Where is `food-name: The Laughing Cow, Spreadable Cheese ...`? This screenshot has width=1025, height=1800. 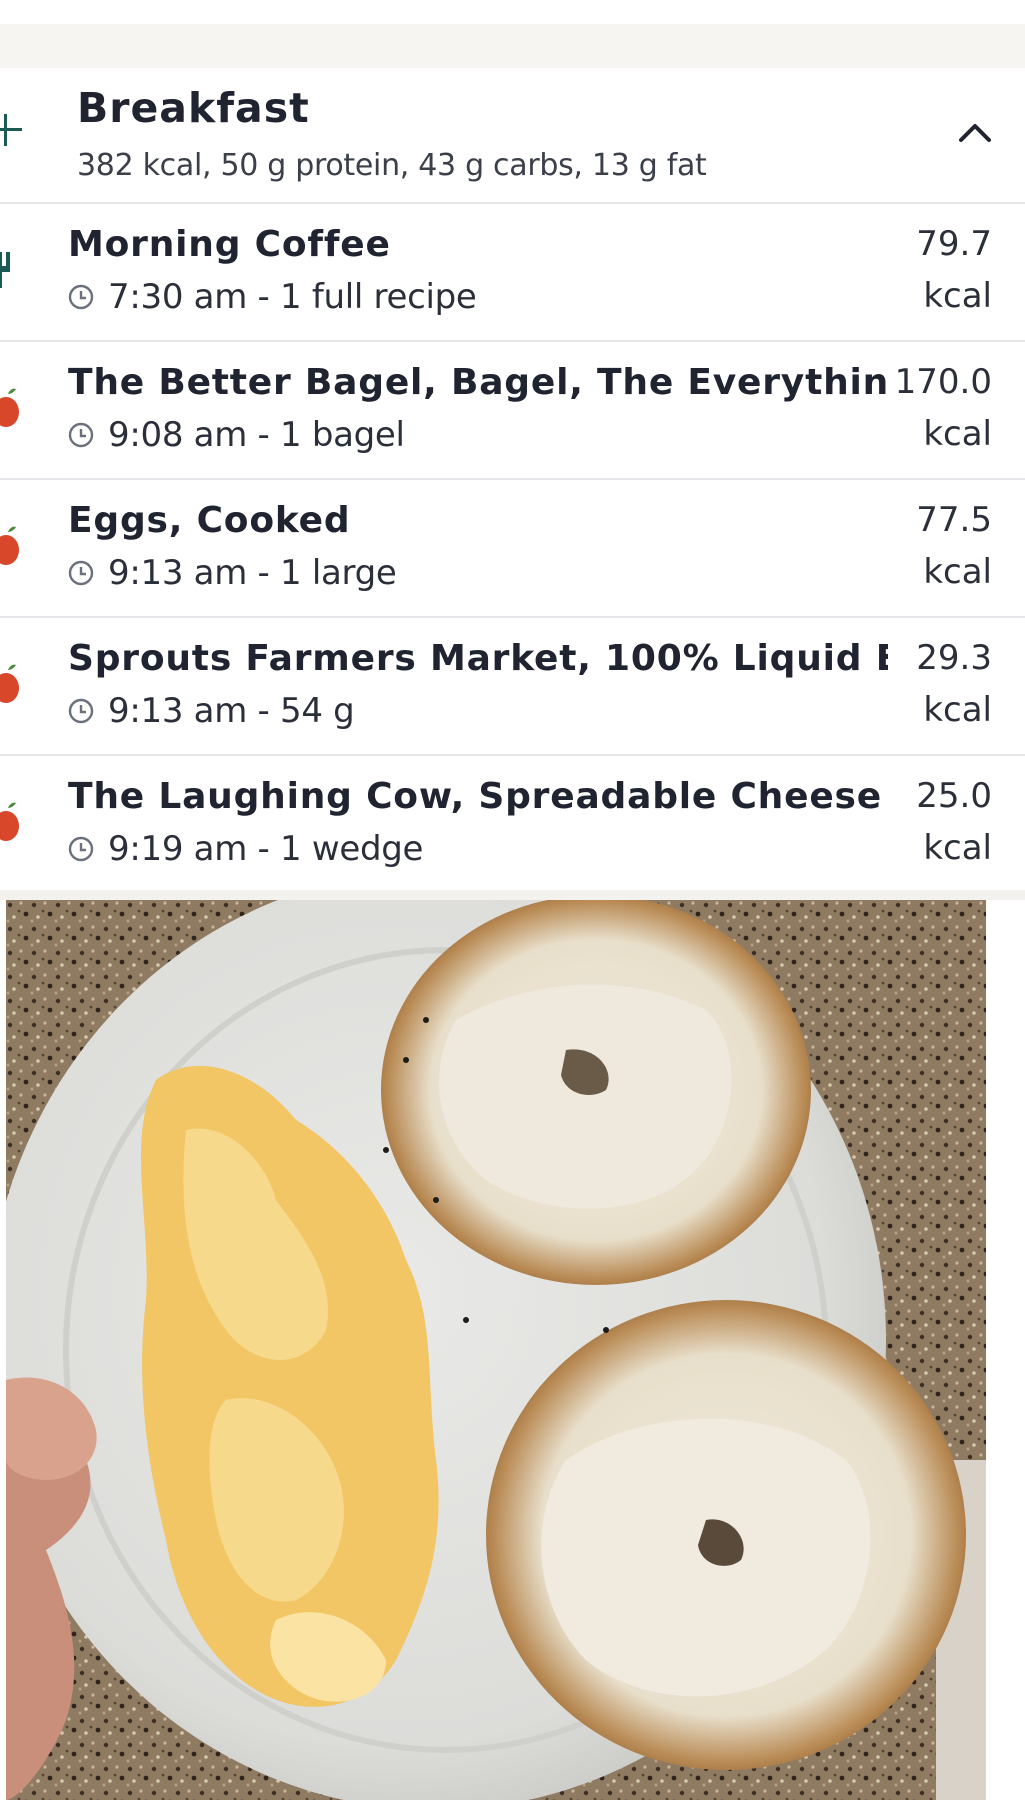 food-name: The Laughing Cow, Spreadable Cheese ... is located at coordinates (478, 796).